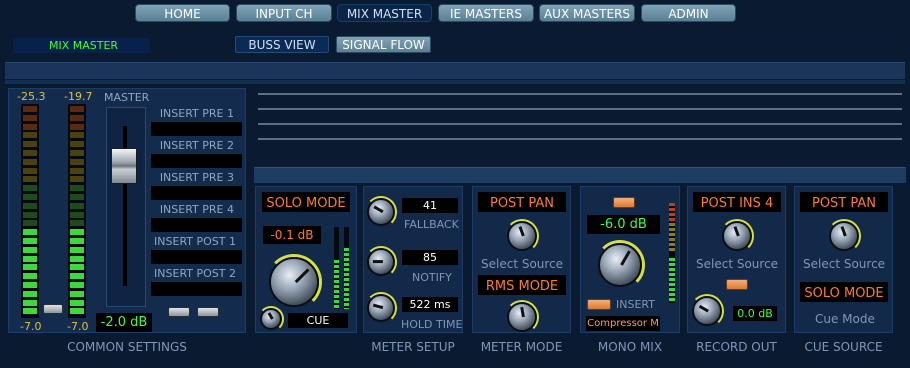 The height and width of the screenshot is (368, 910). I want to click on notify-value: 85, so click(430, 257).